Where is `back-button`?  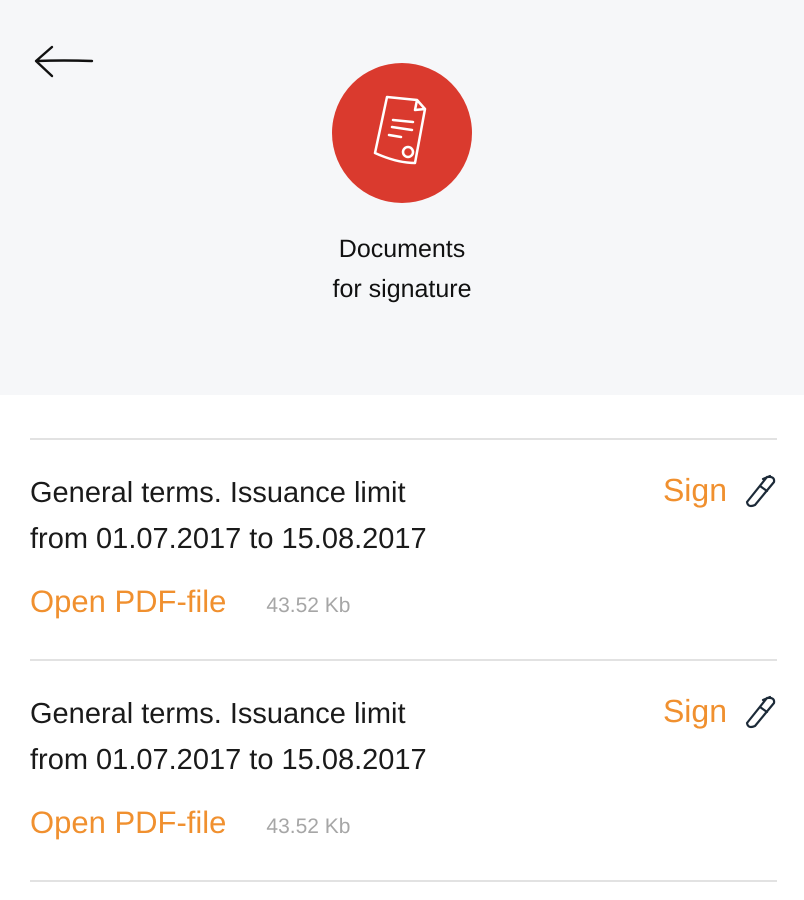
back-button is located at coordinates (64, 62).